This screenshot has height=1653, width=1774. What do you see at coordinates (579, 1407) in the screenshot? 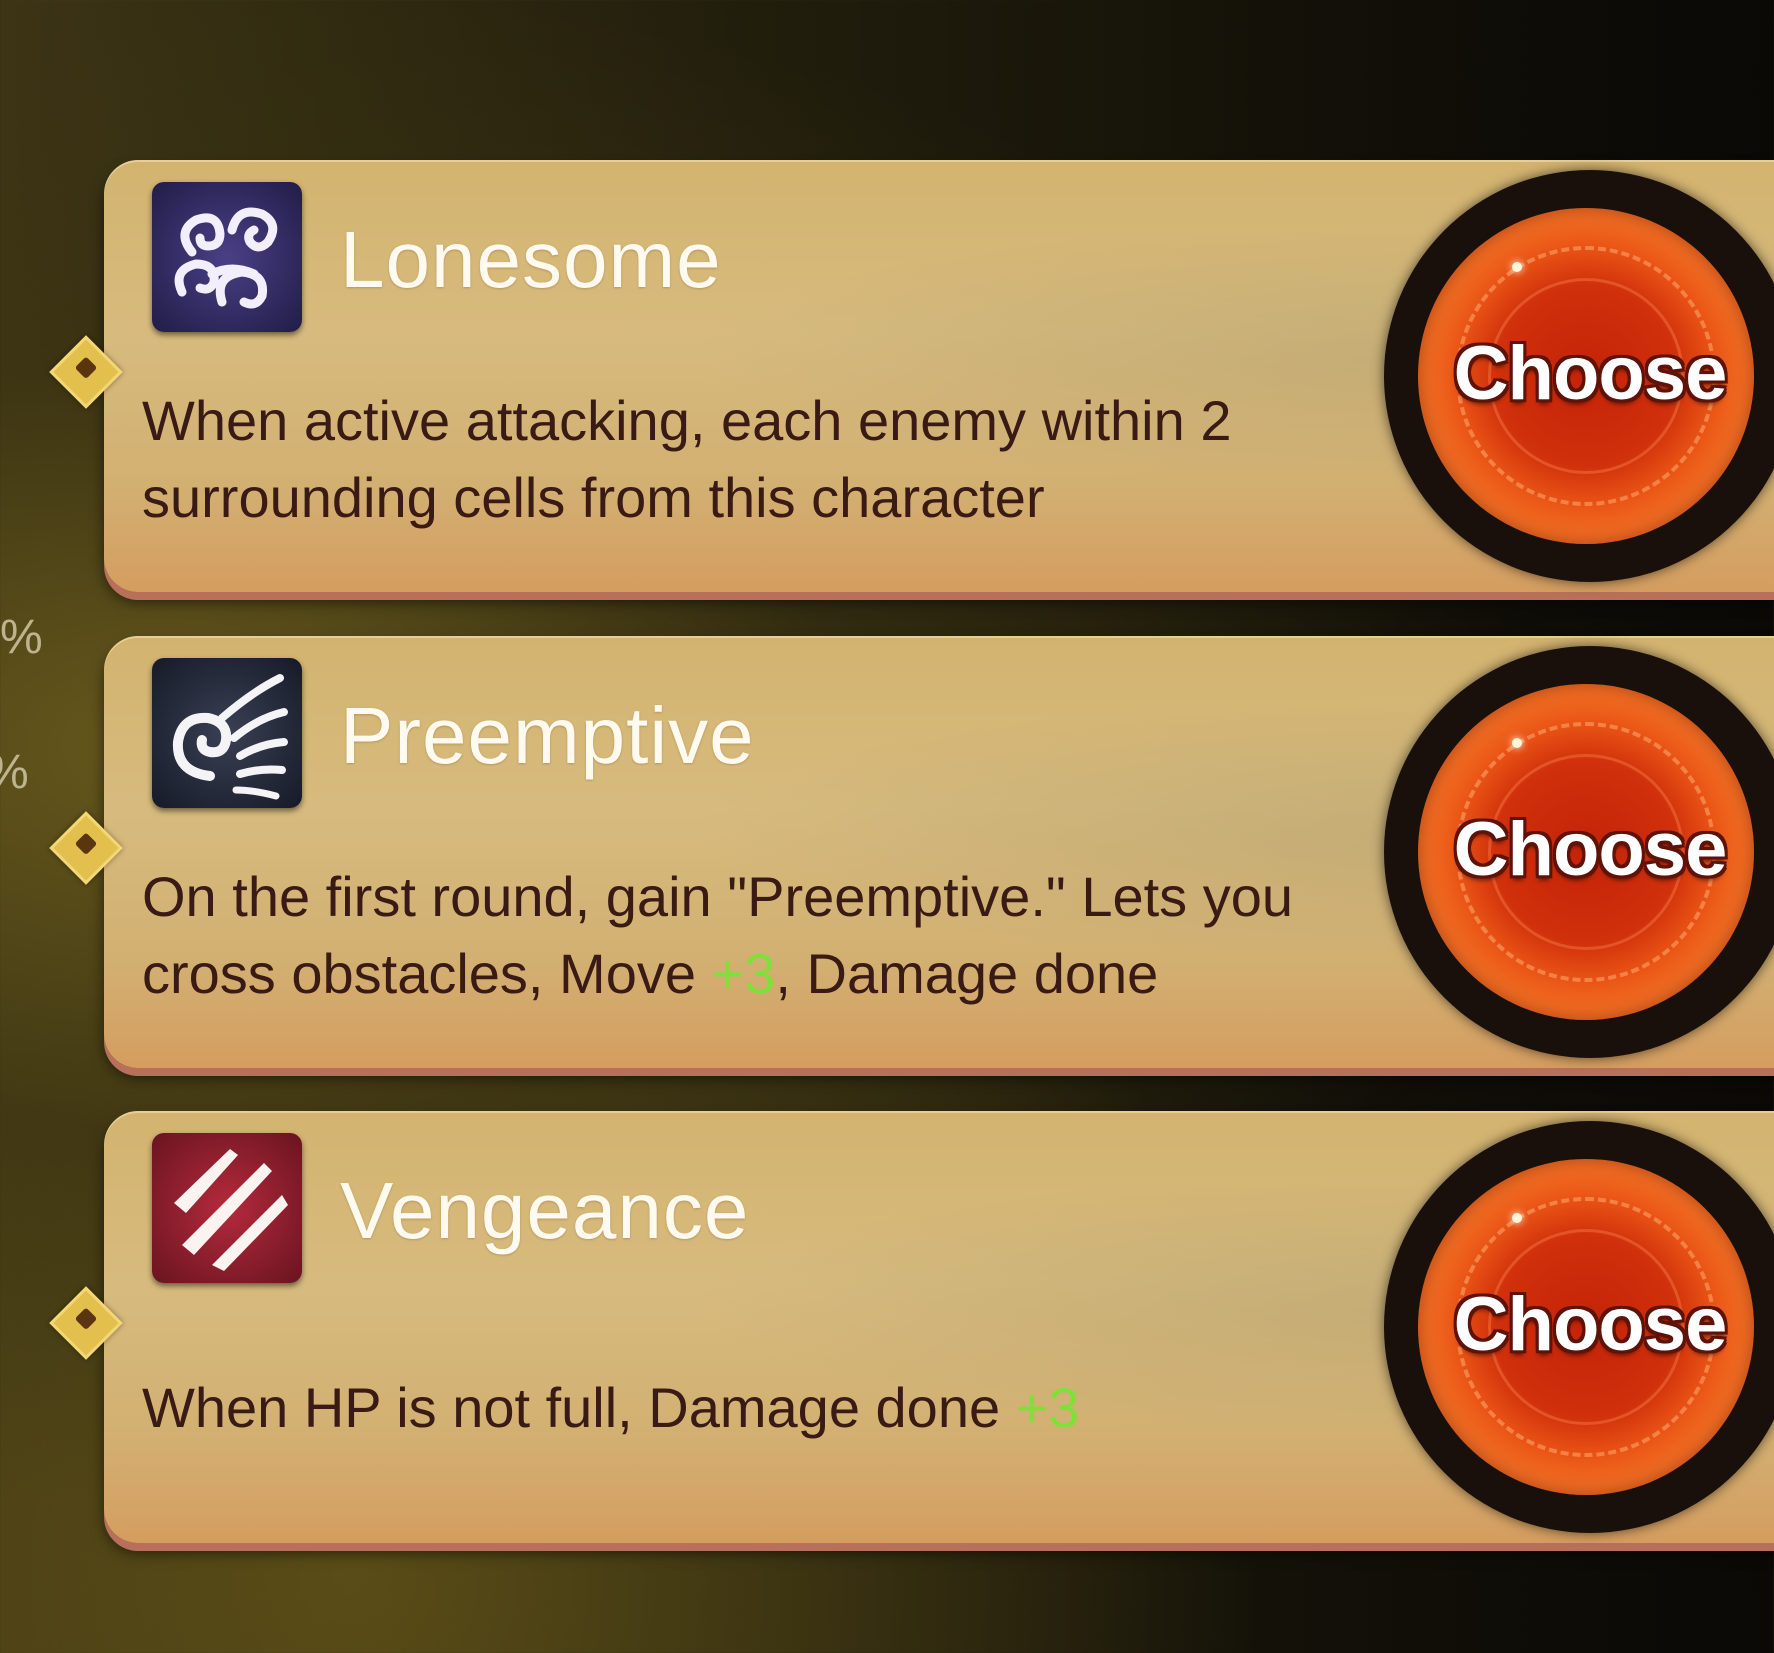
I see `description-text: When HP is not full, Damage done` at bounding box center [579, 1407].